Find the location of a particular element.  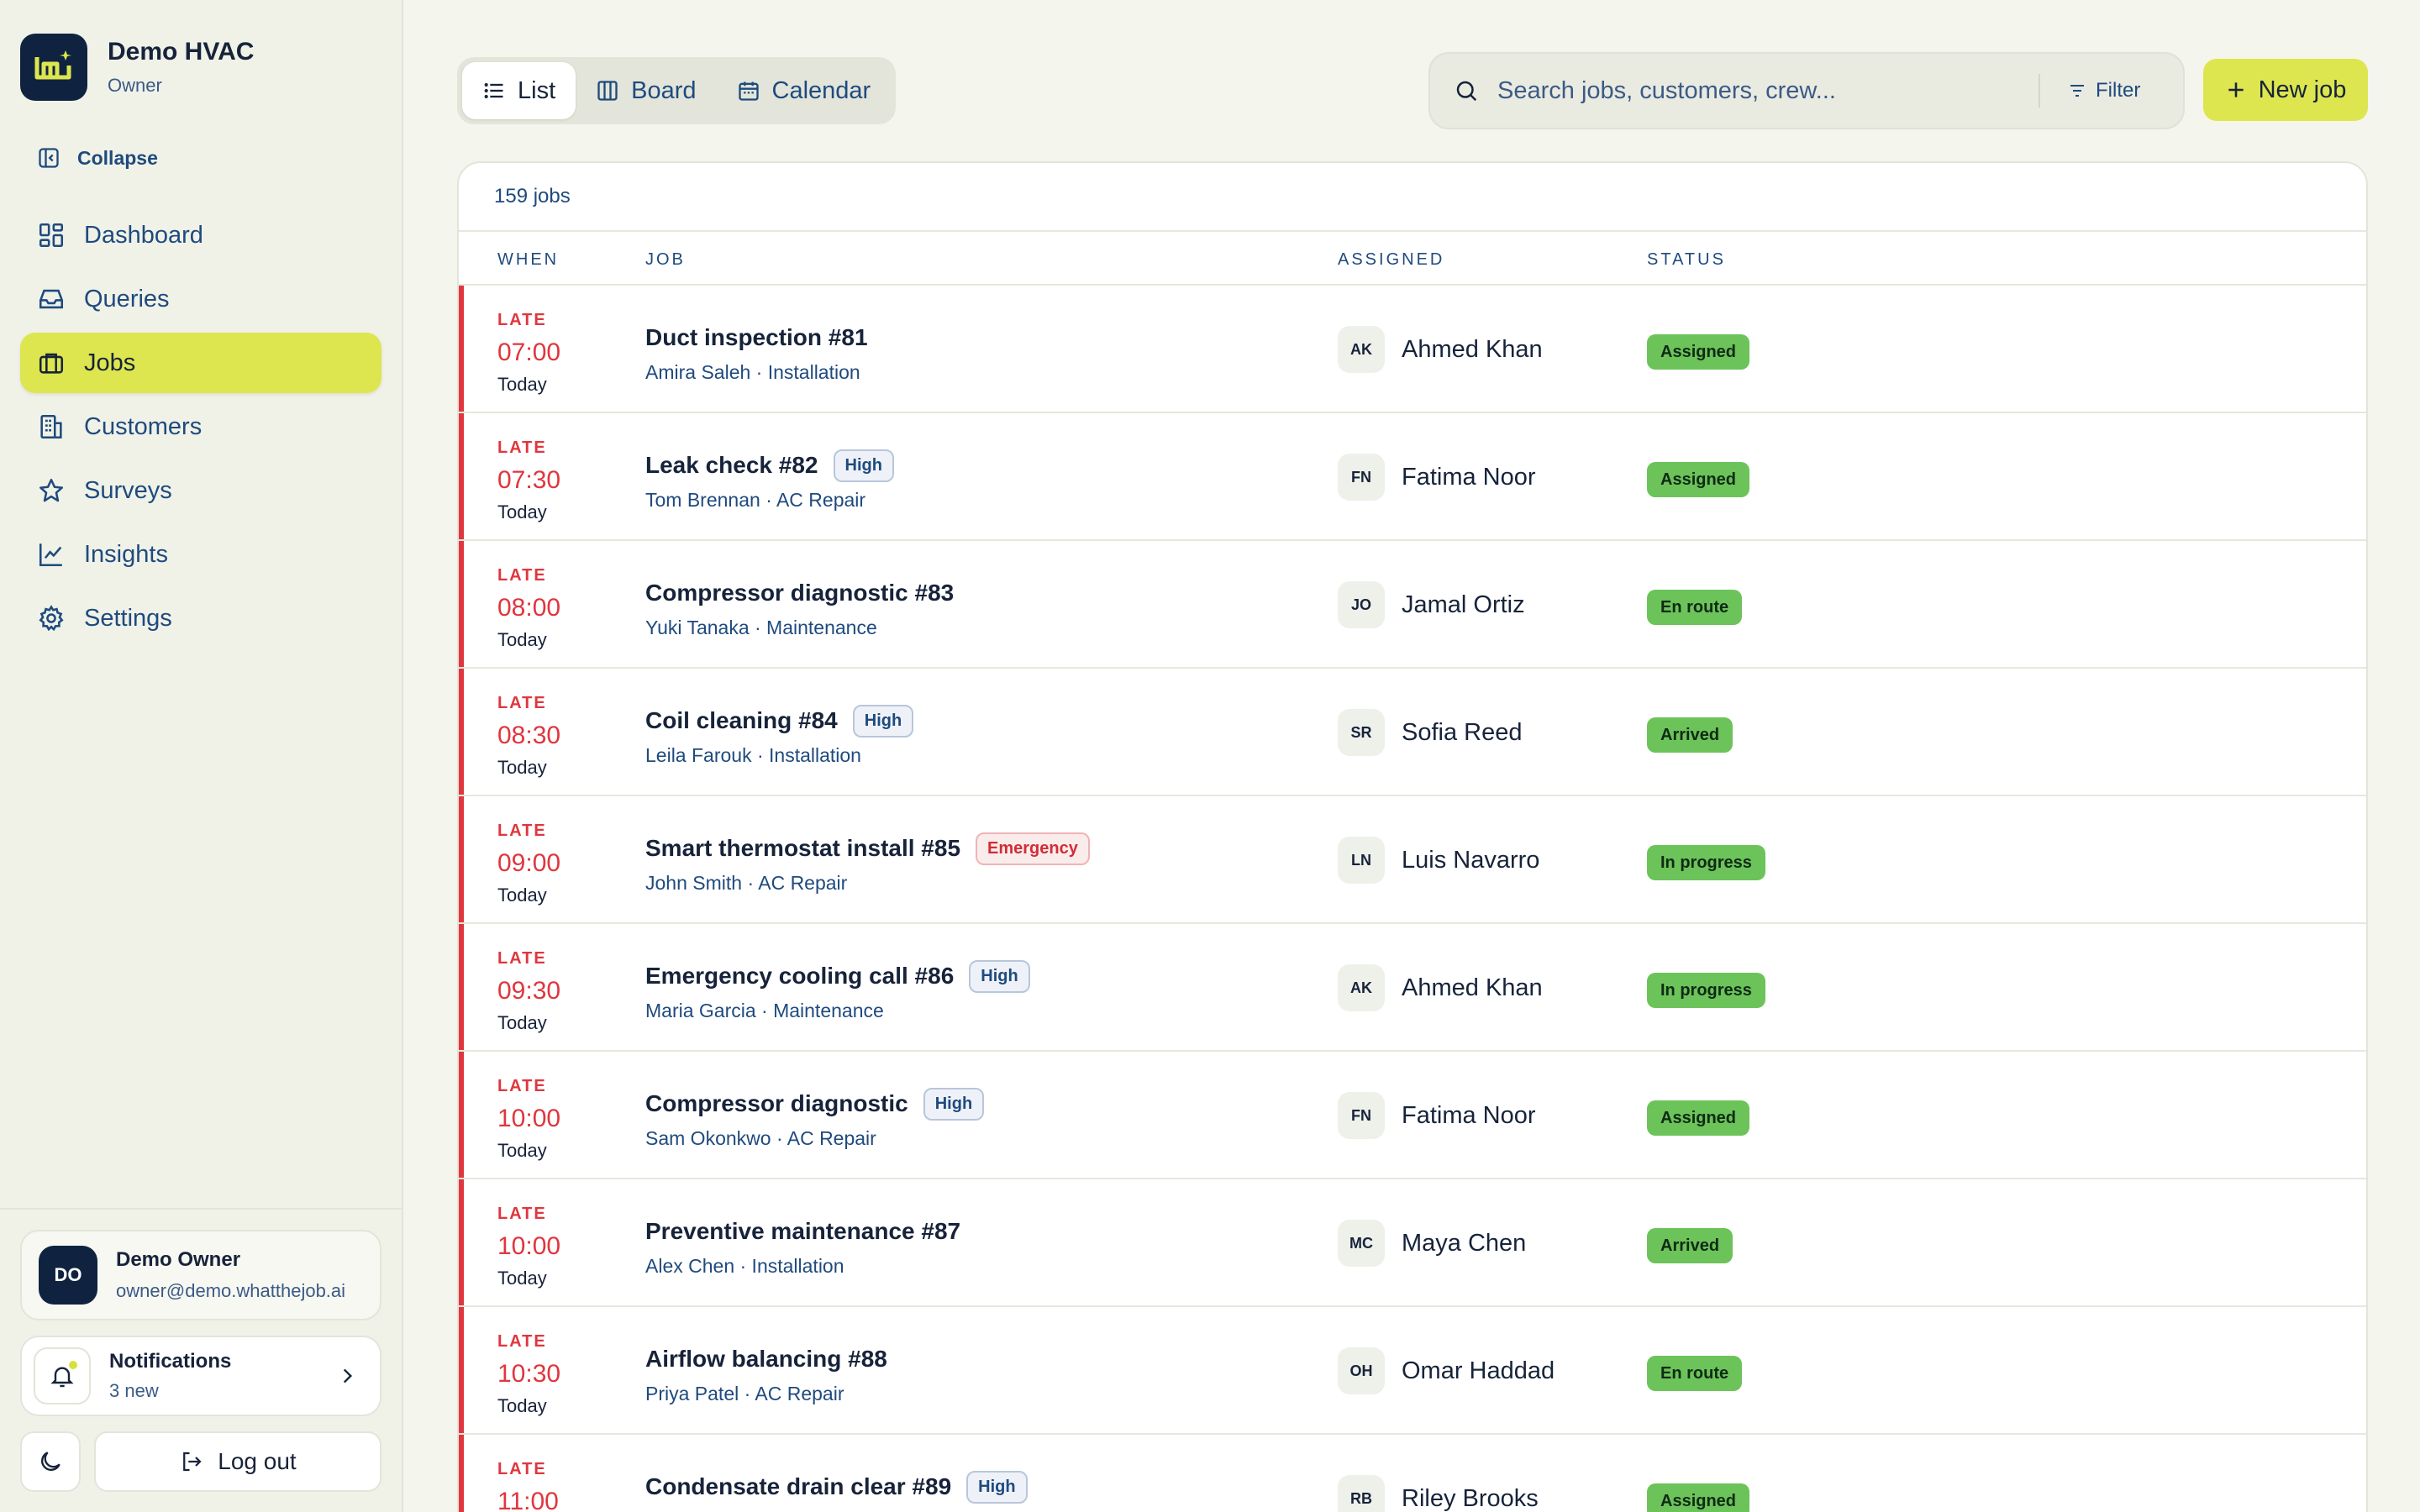

logout-button: Log out is located at coordinates (238, 1461).